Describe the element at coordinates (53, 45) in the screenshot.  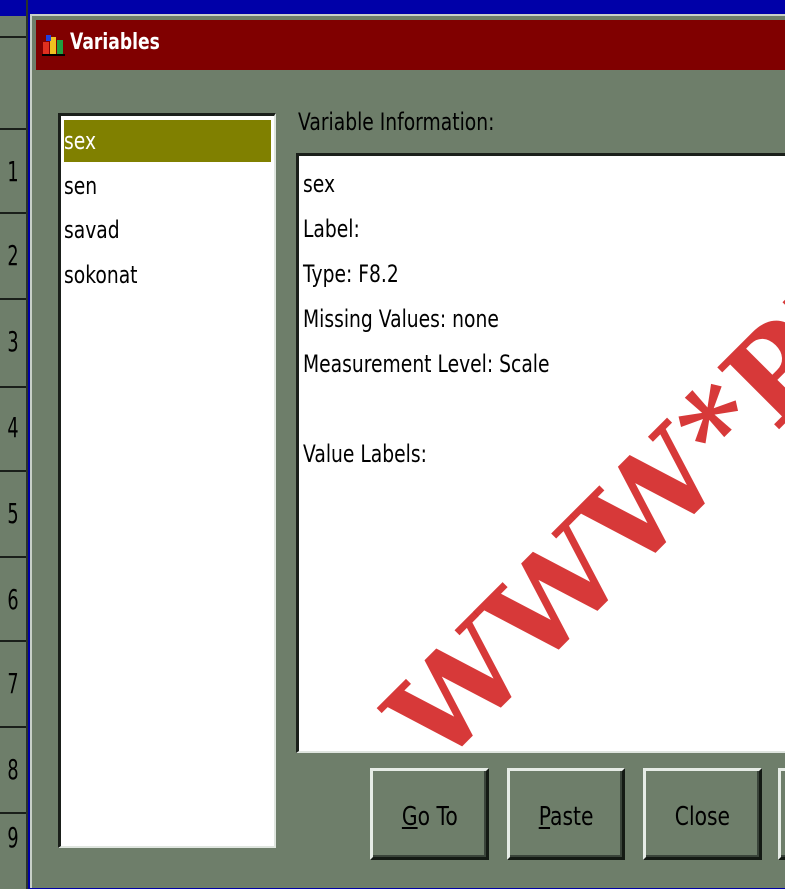
I see `spss-app-icon` at that location.